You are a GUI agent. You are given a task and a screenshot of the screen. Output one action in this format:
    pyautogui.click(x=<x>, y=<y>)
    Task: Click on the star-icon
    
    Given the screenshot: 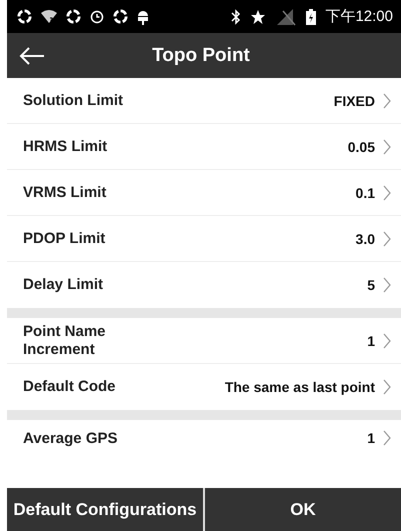 What is the action you would take?
    pyautogui.click(x=258, y=16)
    